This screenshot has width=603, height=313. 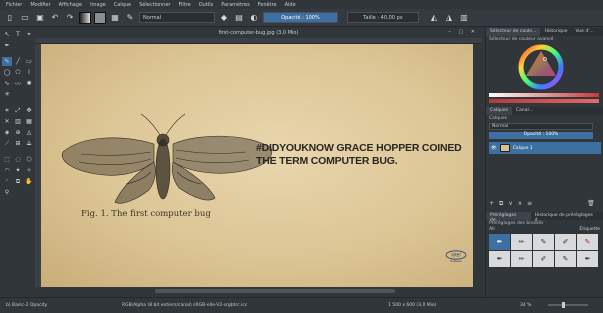 I want to click on polygon-tool-icon: ⬠, so click(x=18, y=72).